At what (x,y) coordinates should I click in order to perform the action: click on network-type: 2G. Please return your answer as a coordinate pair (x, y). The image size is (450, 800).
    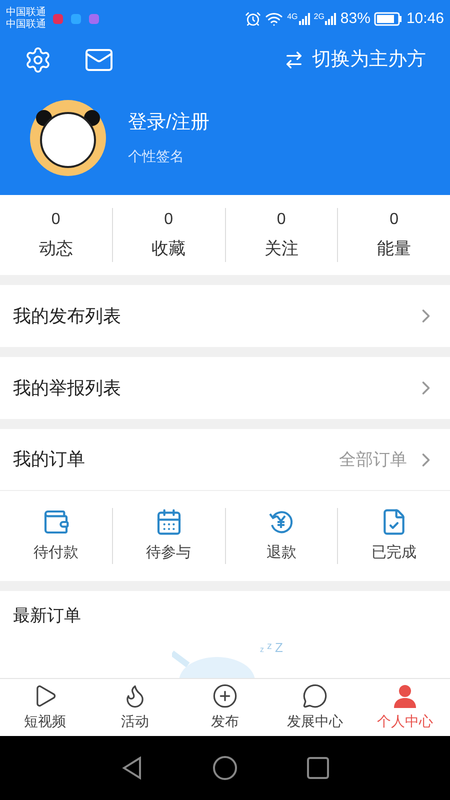
    Looking at the image, I should click on (319, 17).